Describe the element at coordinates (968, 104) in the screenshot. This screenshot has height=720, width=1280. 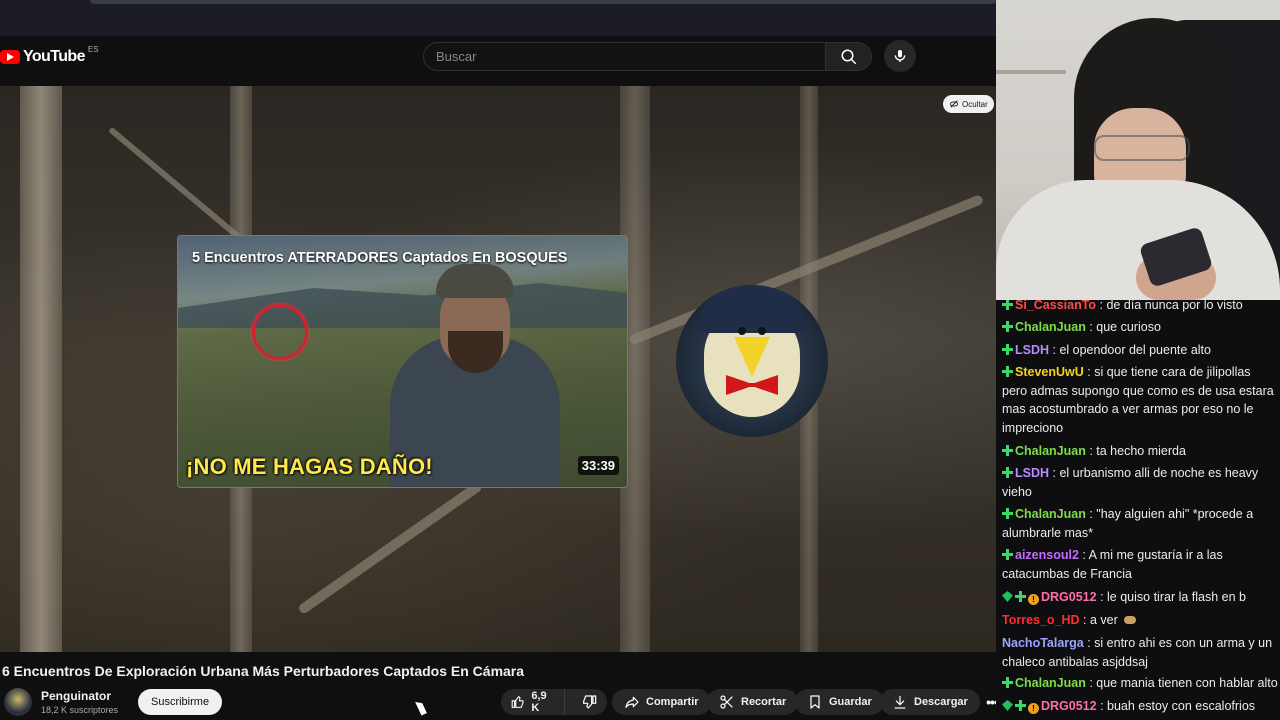
I see `hide-overlay-button: Ocultar` at that location.